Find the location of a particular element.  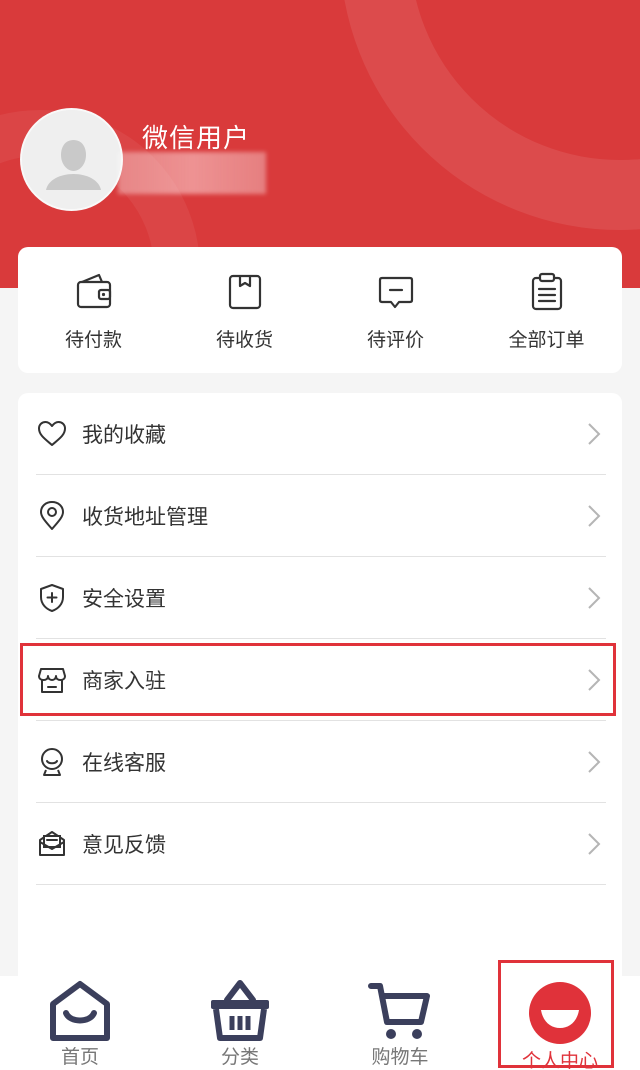

avatar is located at coordinates (71, 159).